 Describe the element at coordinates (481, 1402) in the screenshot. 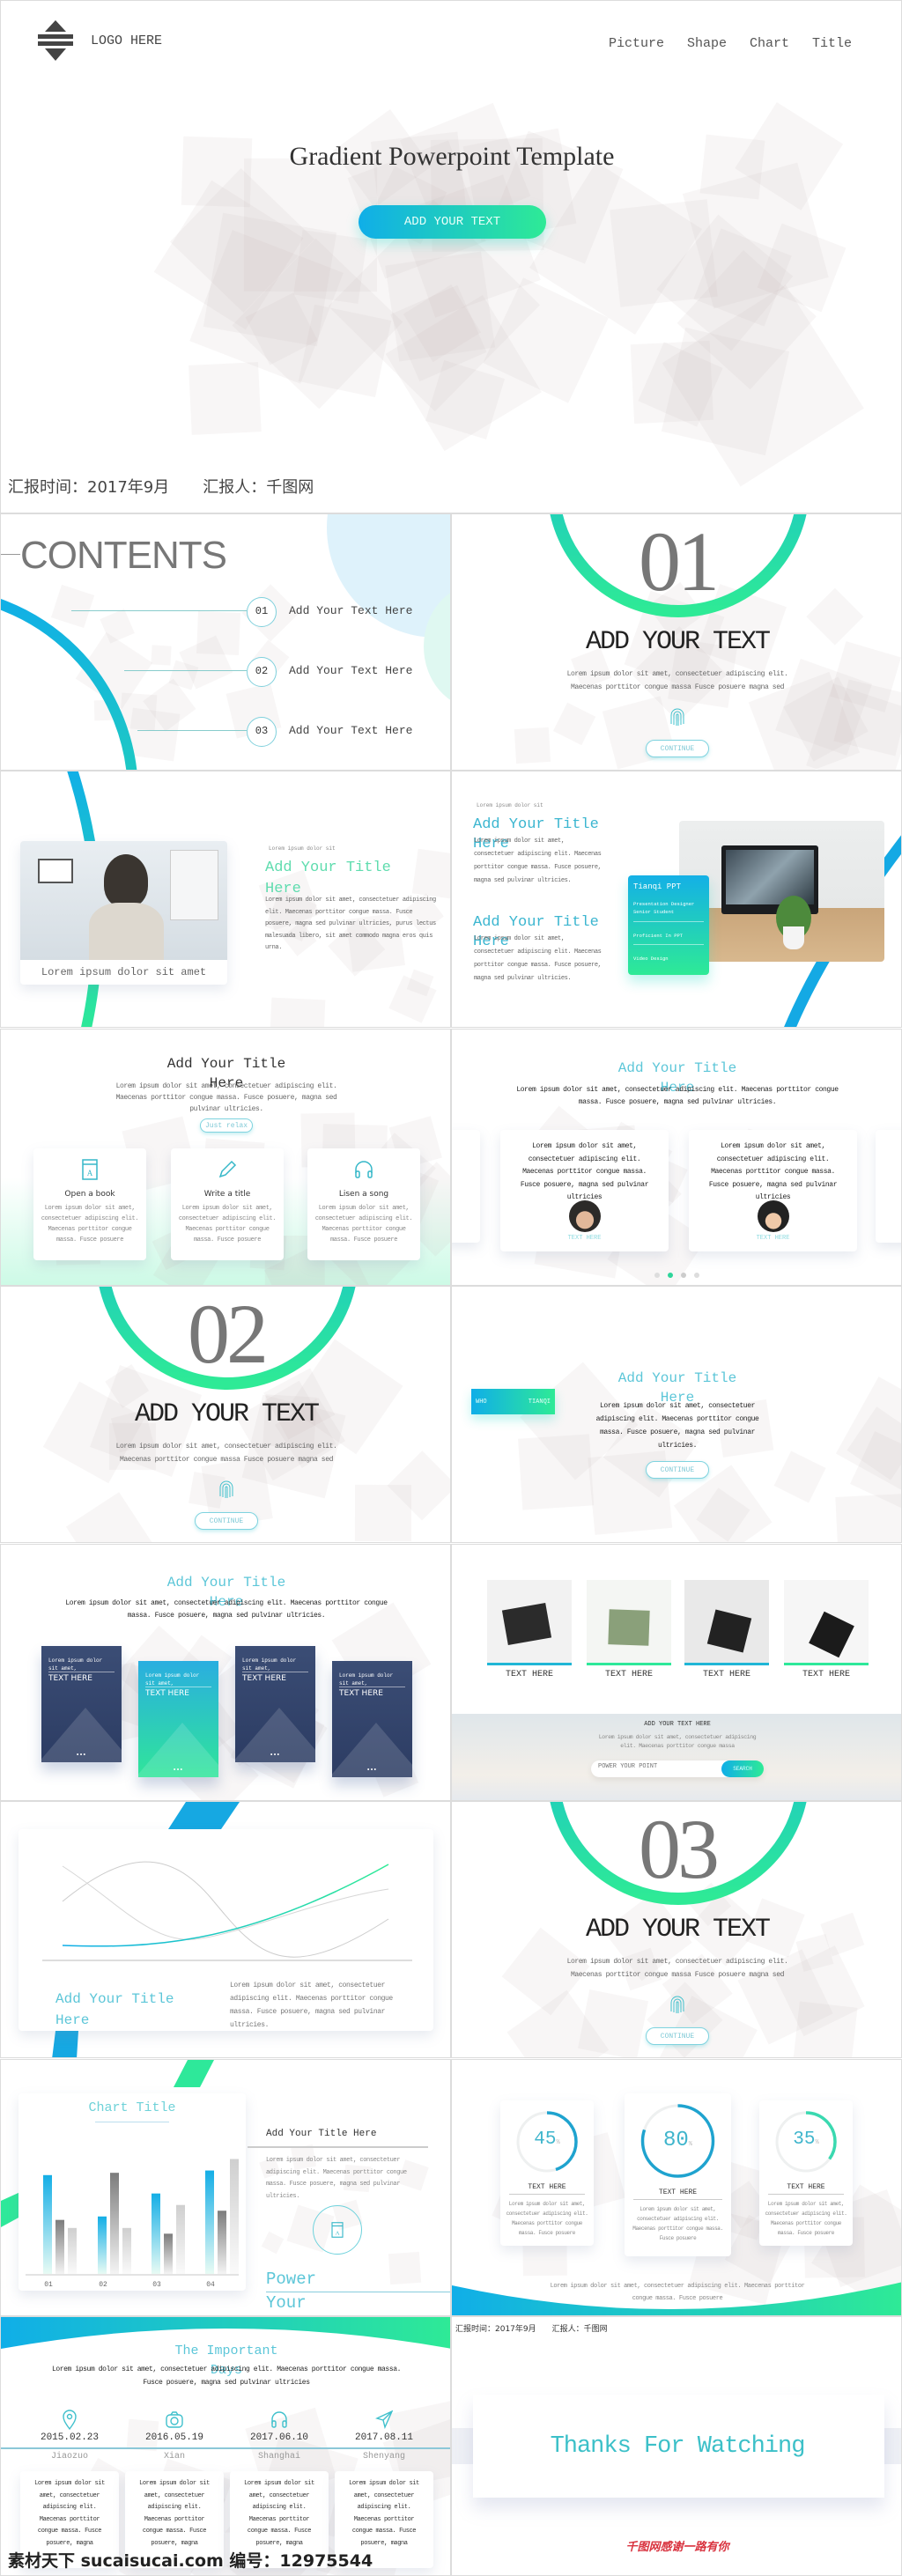

I see `tab-who: WHO` at that location.